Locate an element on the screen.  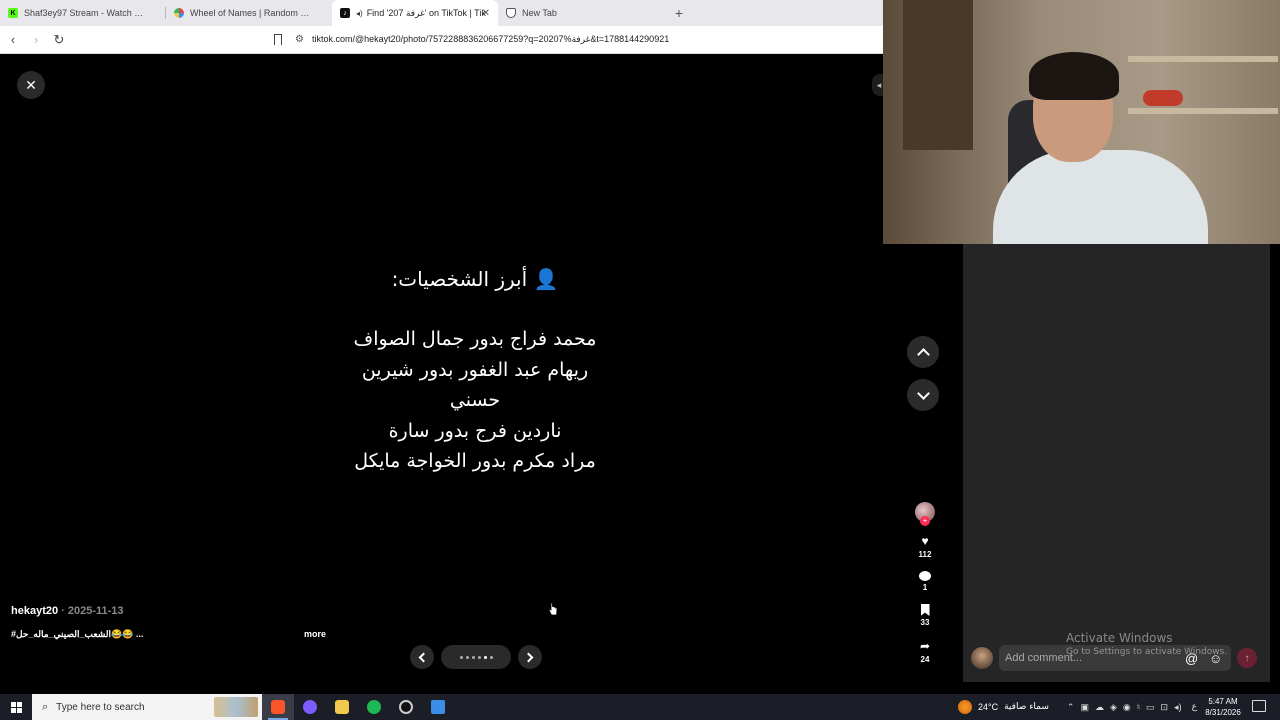
app-window-icon is located at coordinates (438, 707).